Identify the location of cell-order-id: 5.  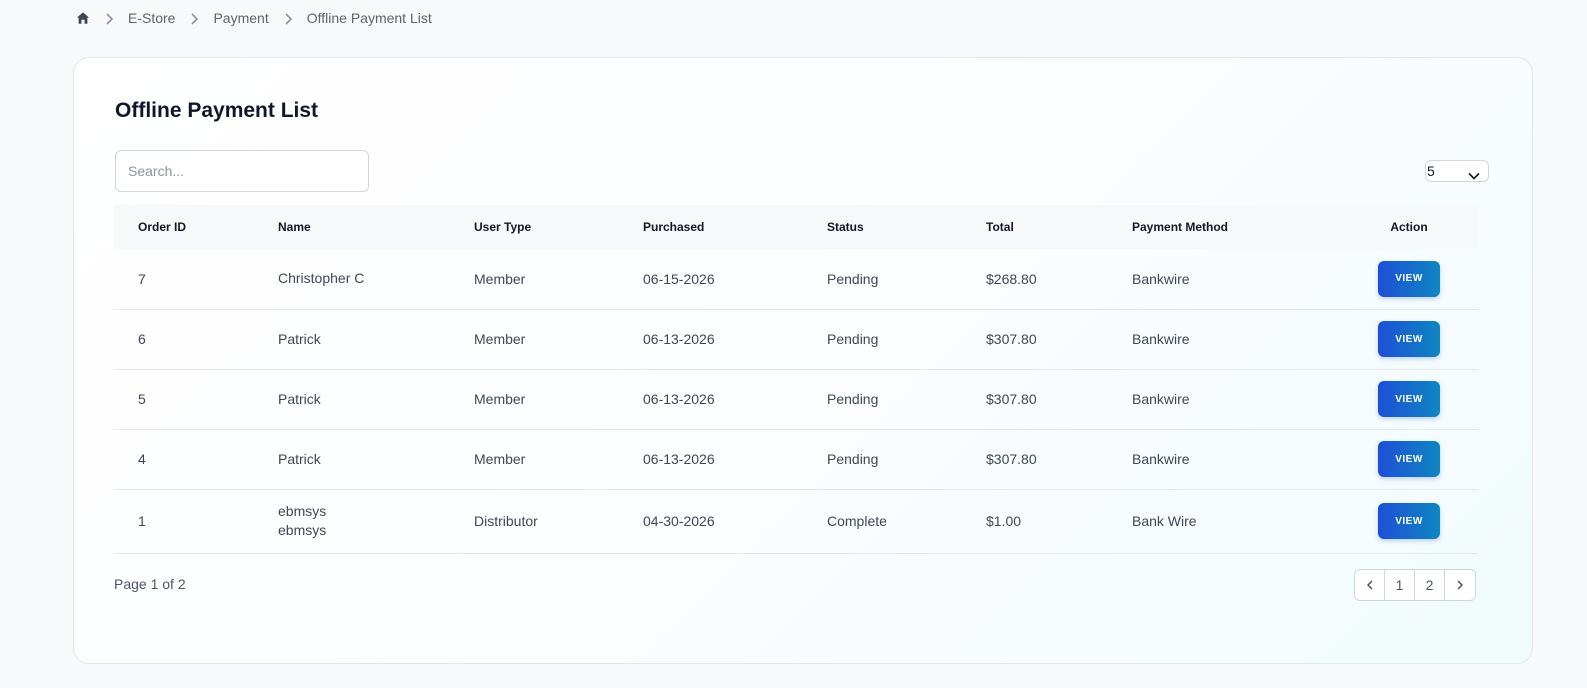
(142, 399).